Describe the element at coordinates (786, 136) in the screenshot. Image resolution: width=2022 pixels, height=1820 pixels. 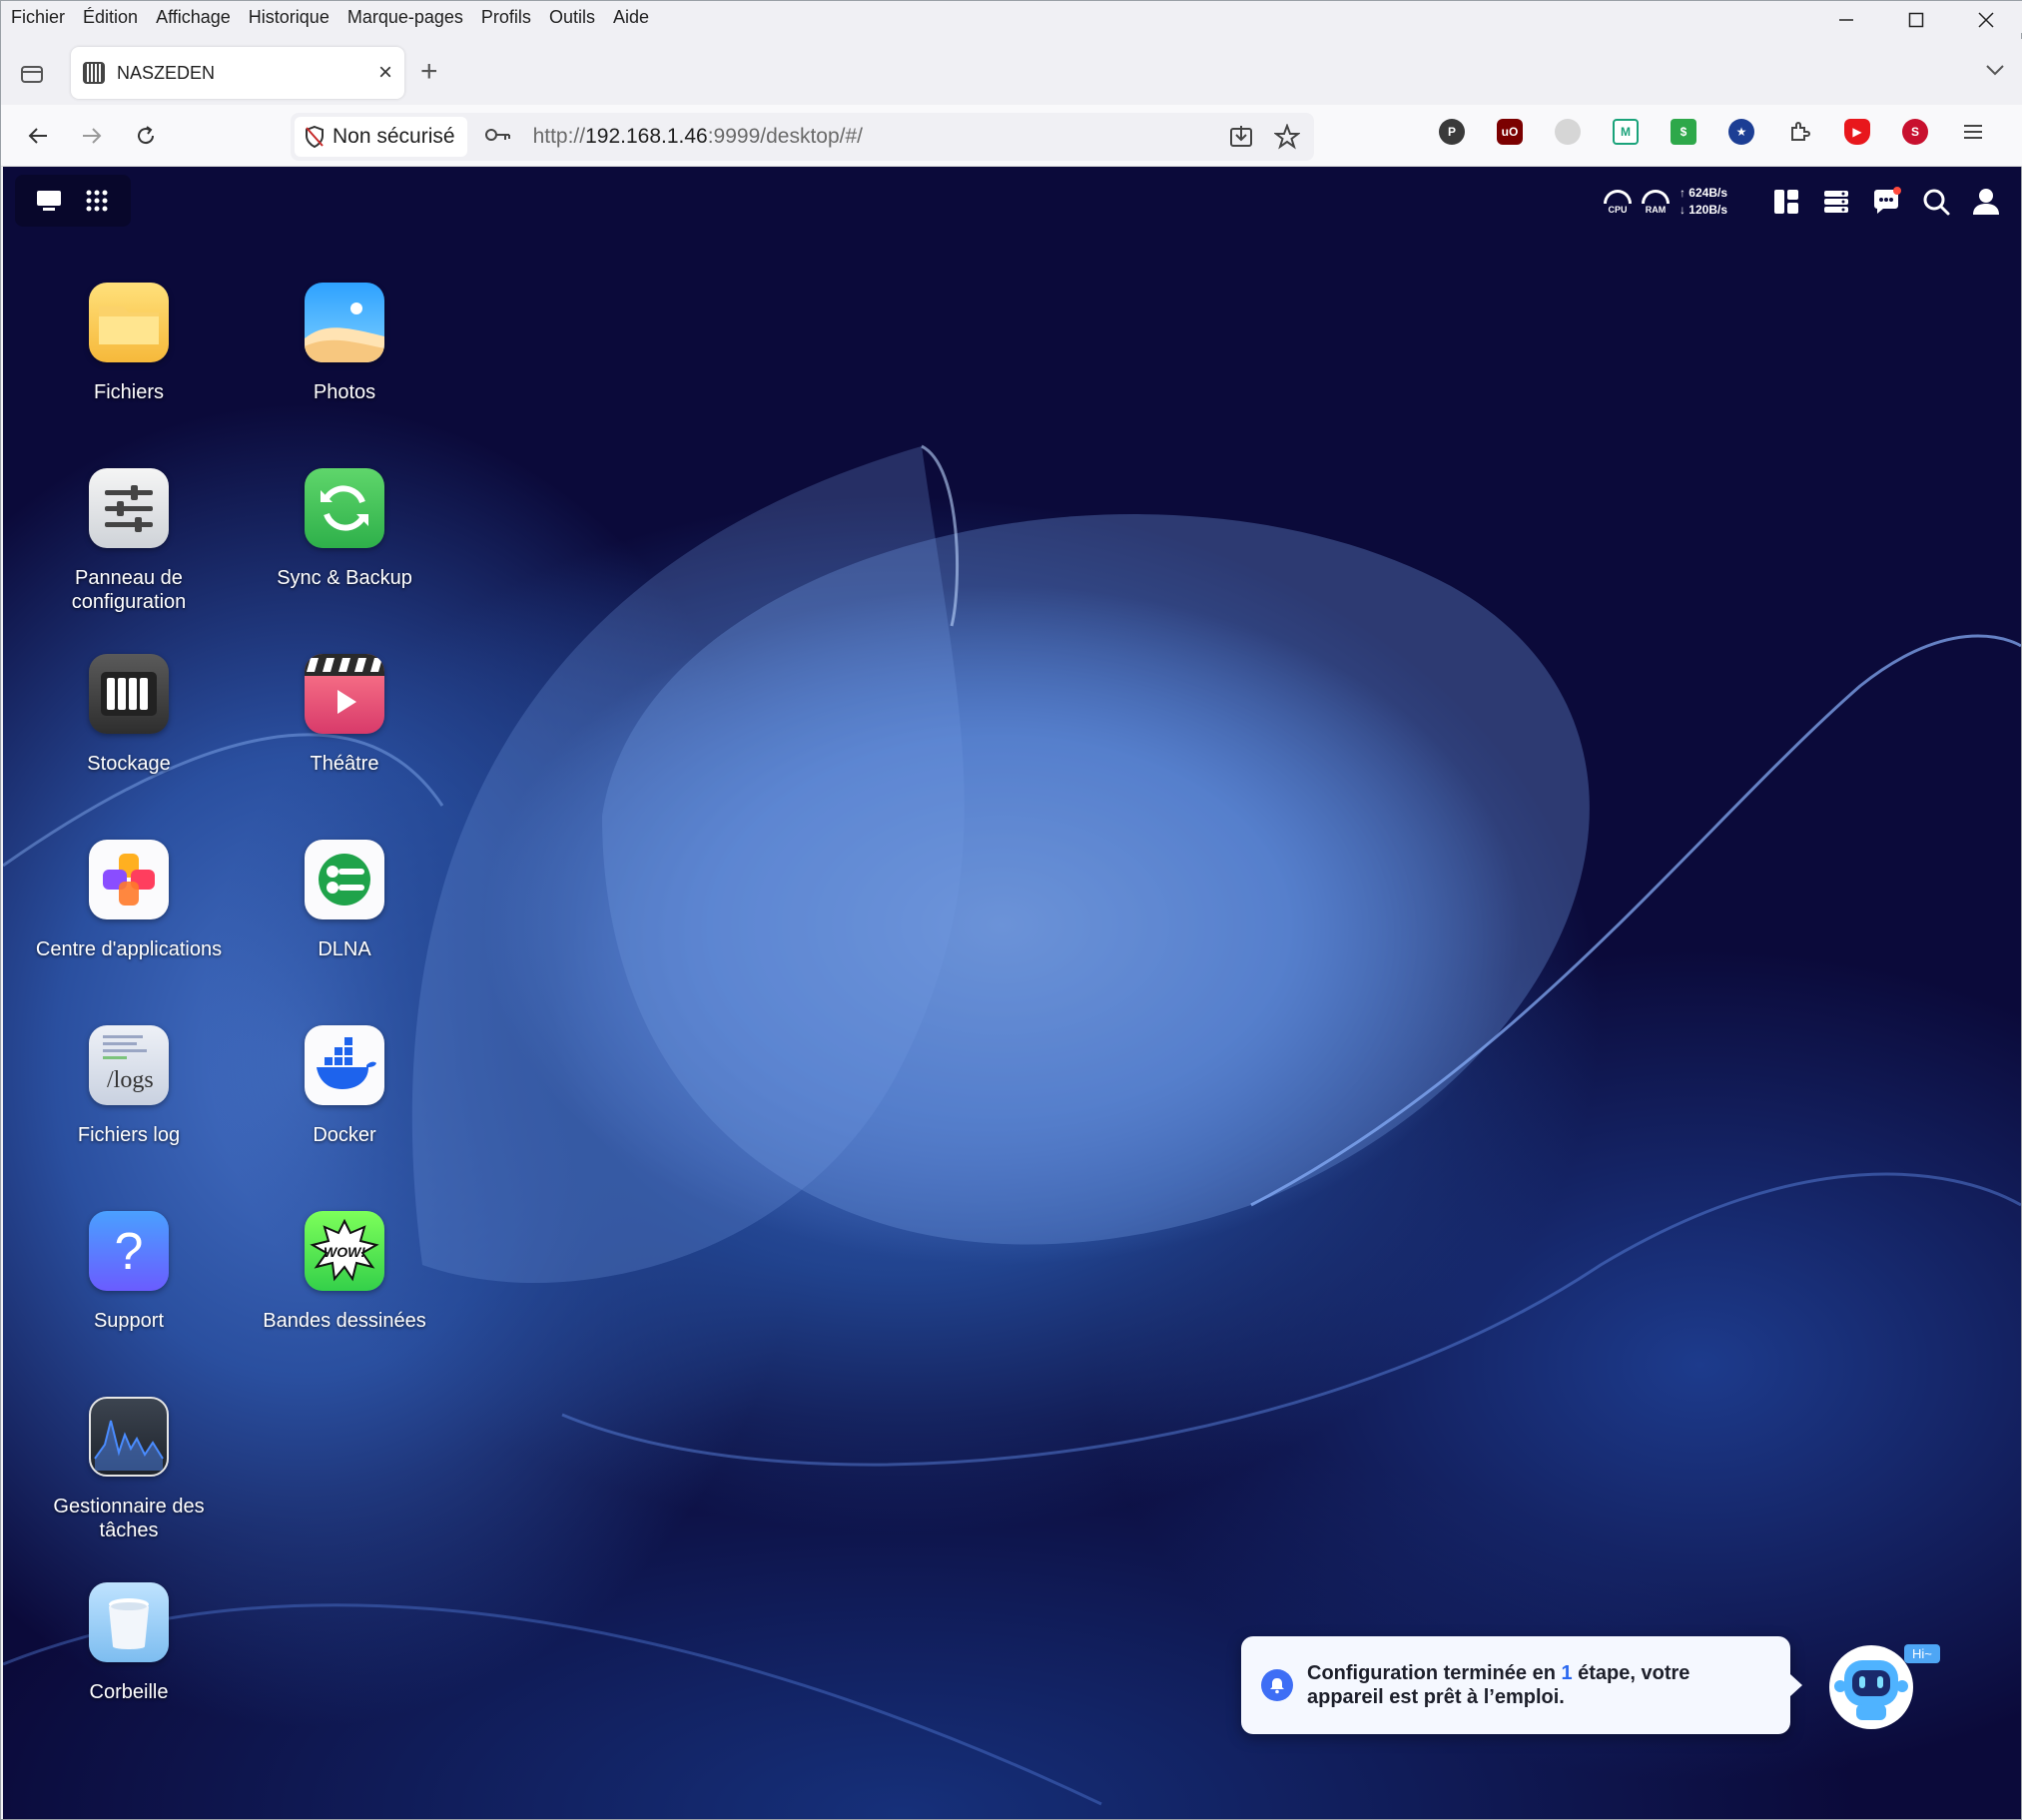
I see `url-path: :9999/desktop/#/` at that location.